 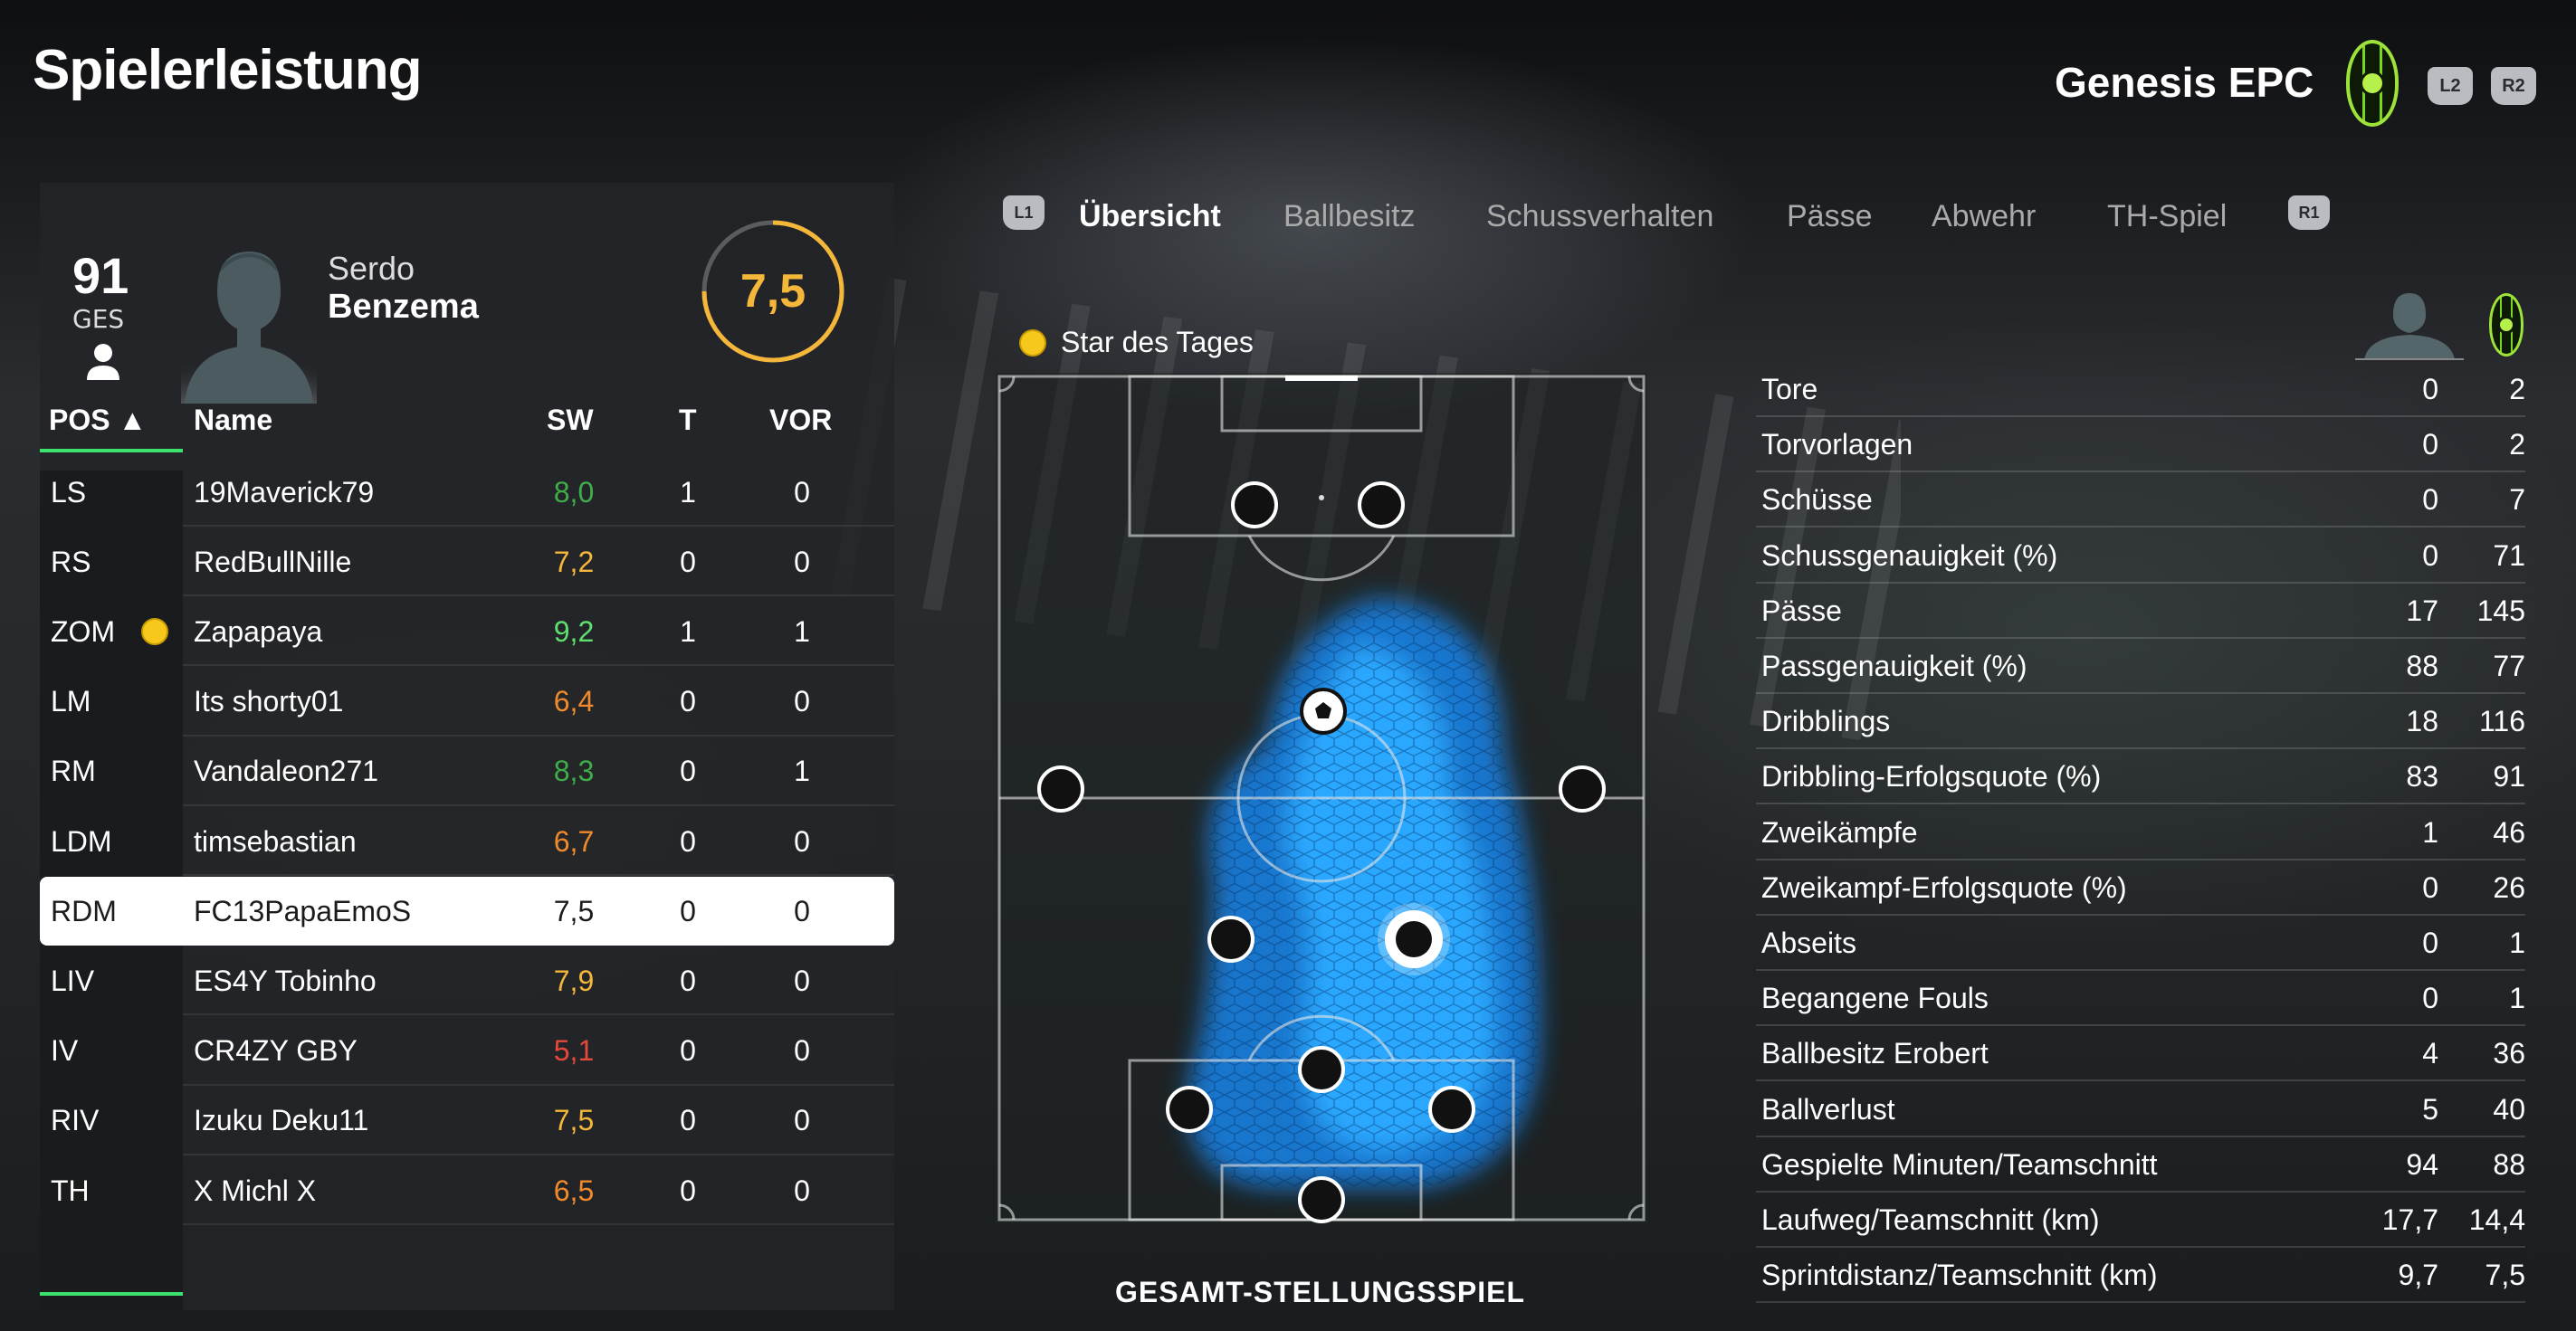 What do you see at coordinates (233, 420) in the screenshot?
I see `col-header-name: Name` at bounding box center [233, 420].